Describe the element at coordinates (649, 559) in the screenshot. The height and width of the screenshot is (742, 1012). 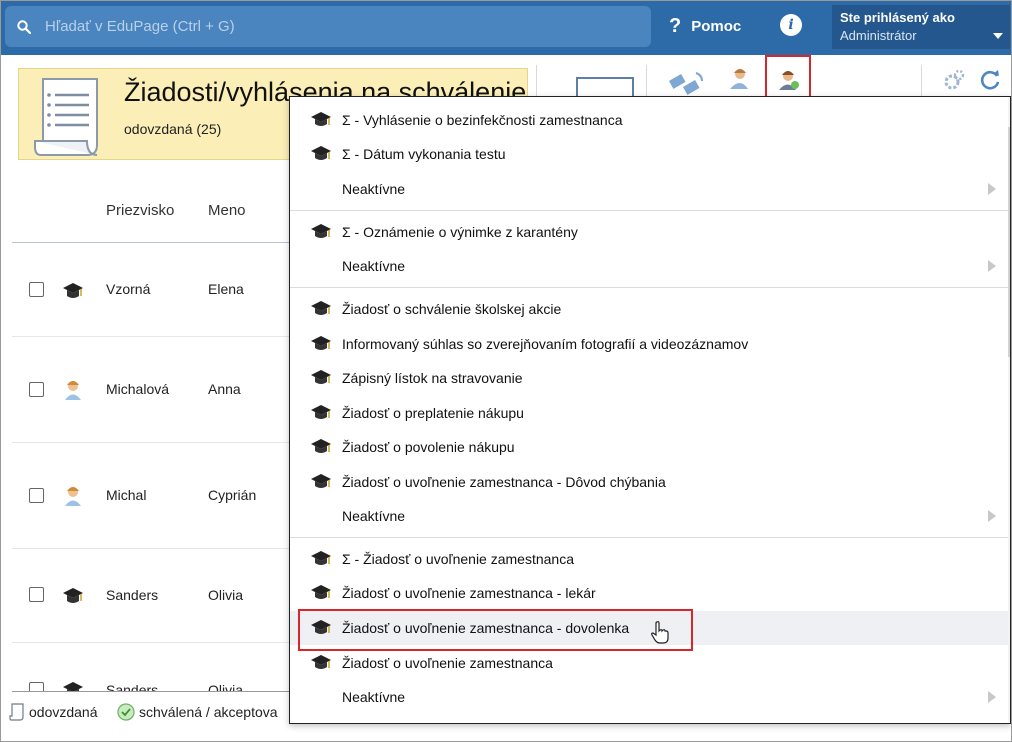
I see `menu-item: Σ - Žiadosť o uvoľnenie zamestnanca` at that location.